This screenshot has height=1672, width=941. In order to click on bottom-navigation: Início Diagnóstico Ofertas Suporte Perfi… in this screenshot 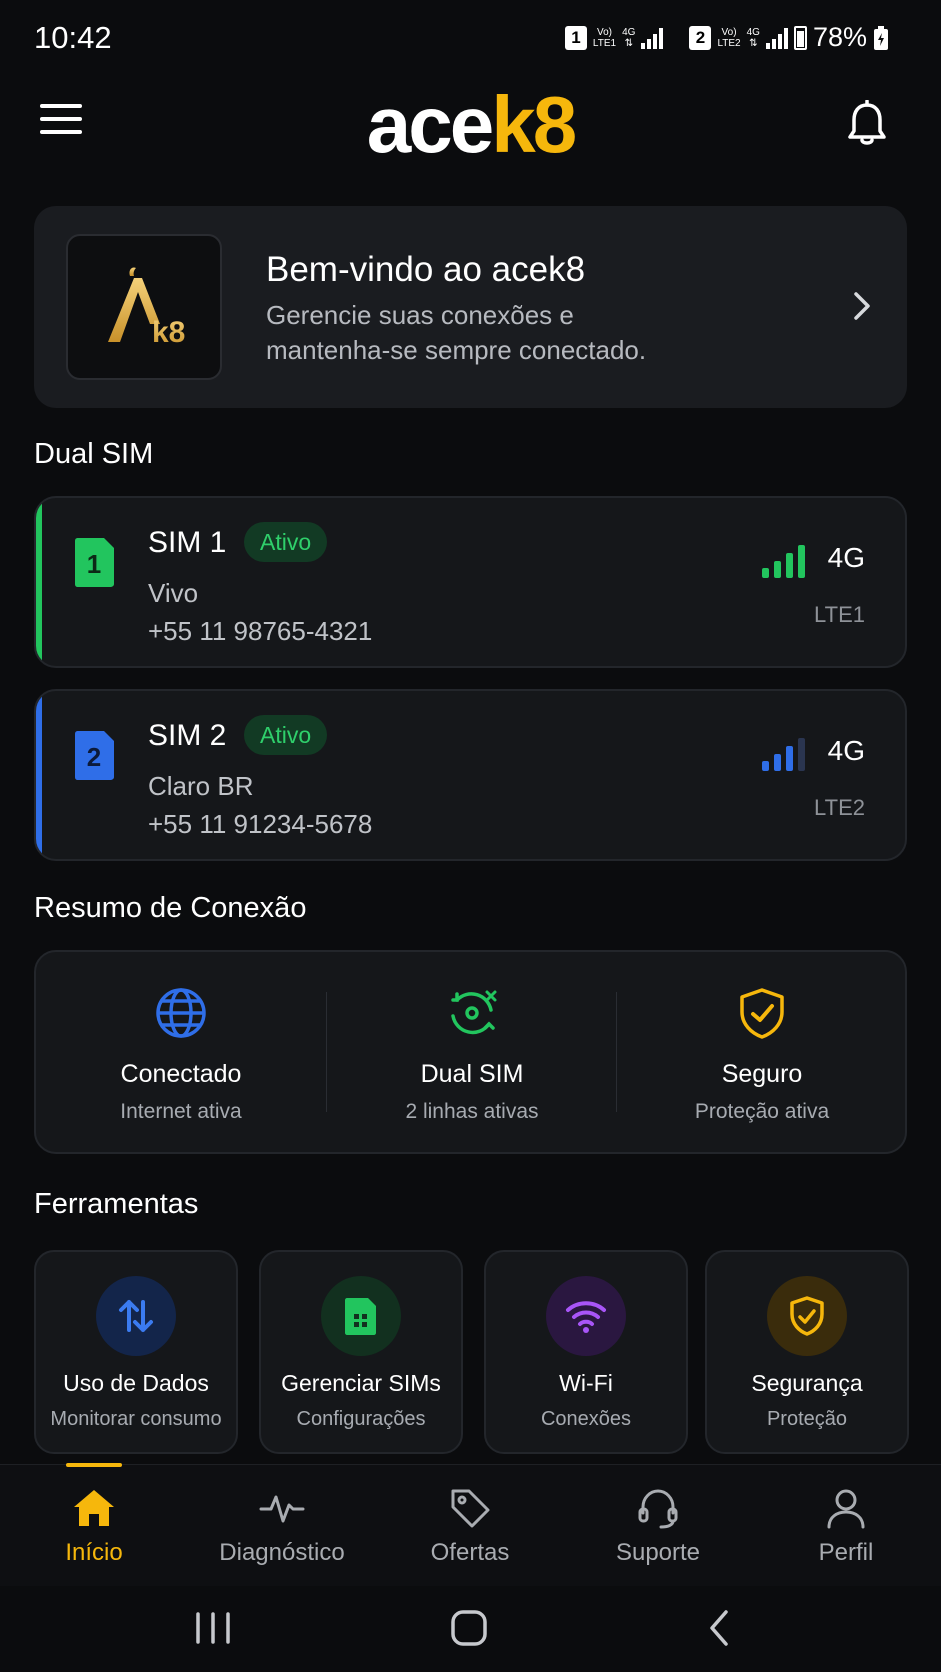, I will do `click(470, 1524)`.